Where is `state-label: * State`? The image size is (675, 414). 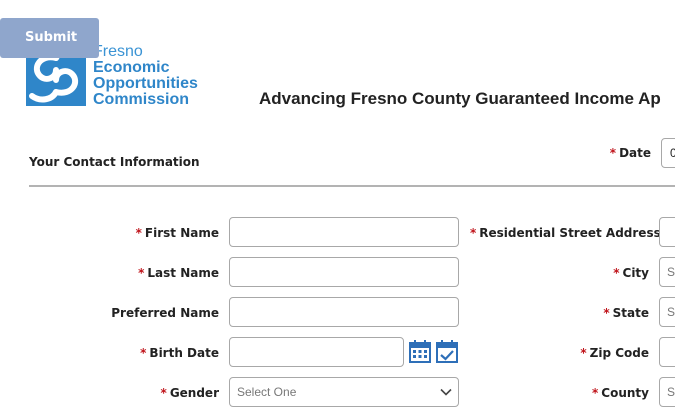
state-label: * State is located at coordinates (626, 313).